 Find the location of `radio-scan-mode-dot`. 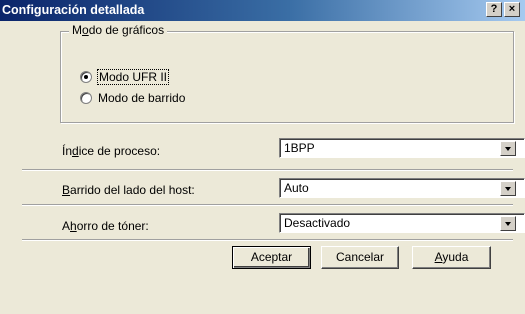

radio-scan-mode-dot is located at coordinates (86, 98).